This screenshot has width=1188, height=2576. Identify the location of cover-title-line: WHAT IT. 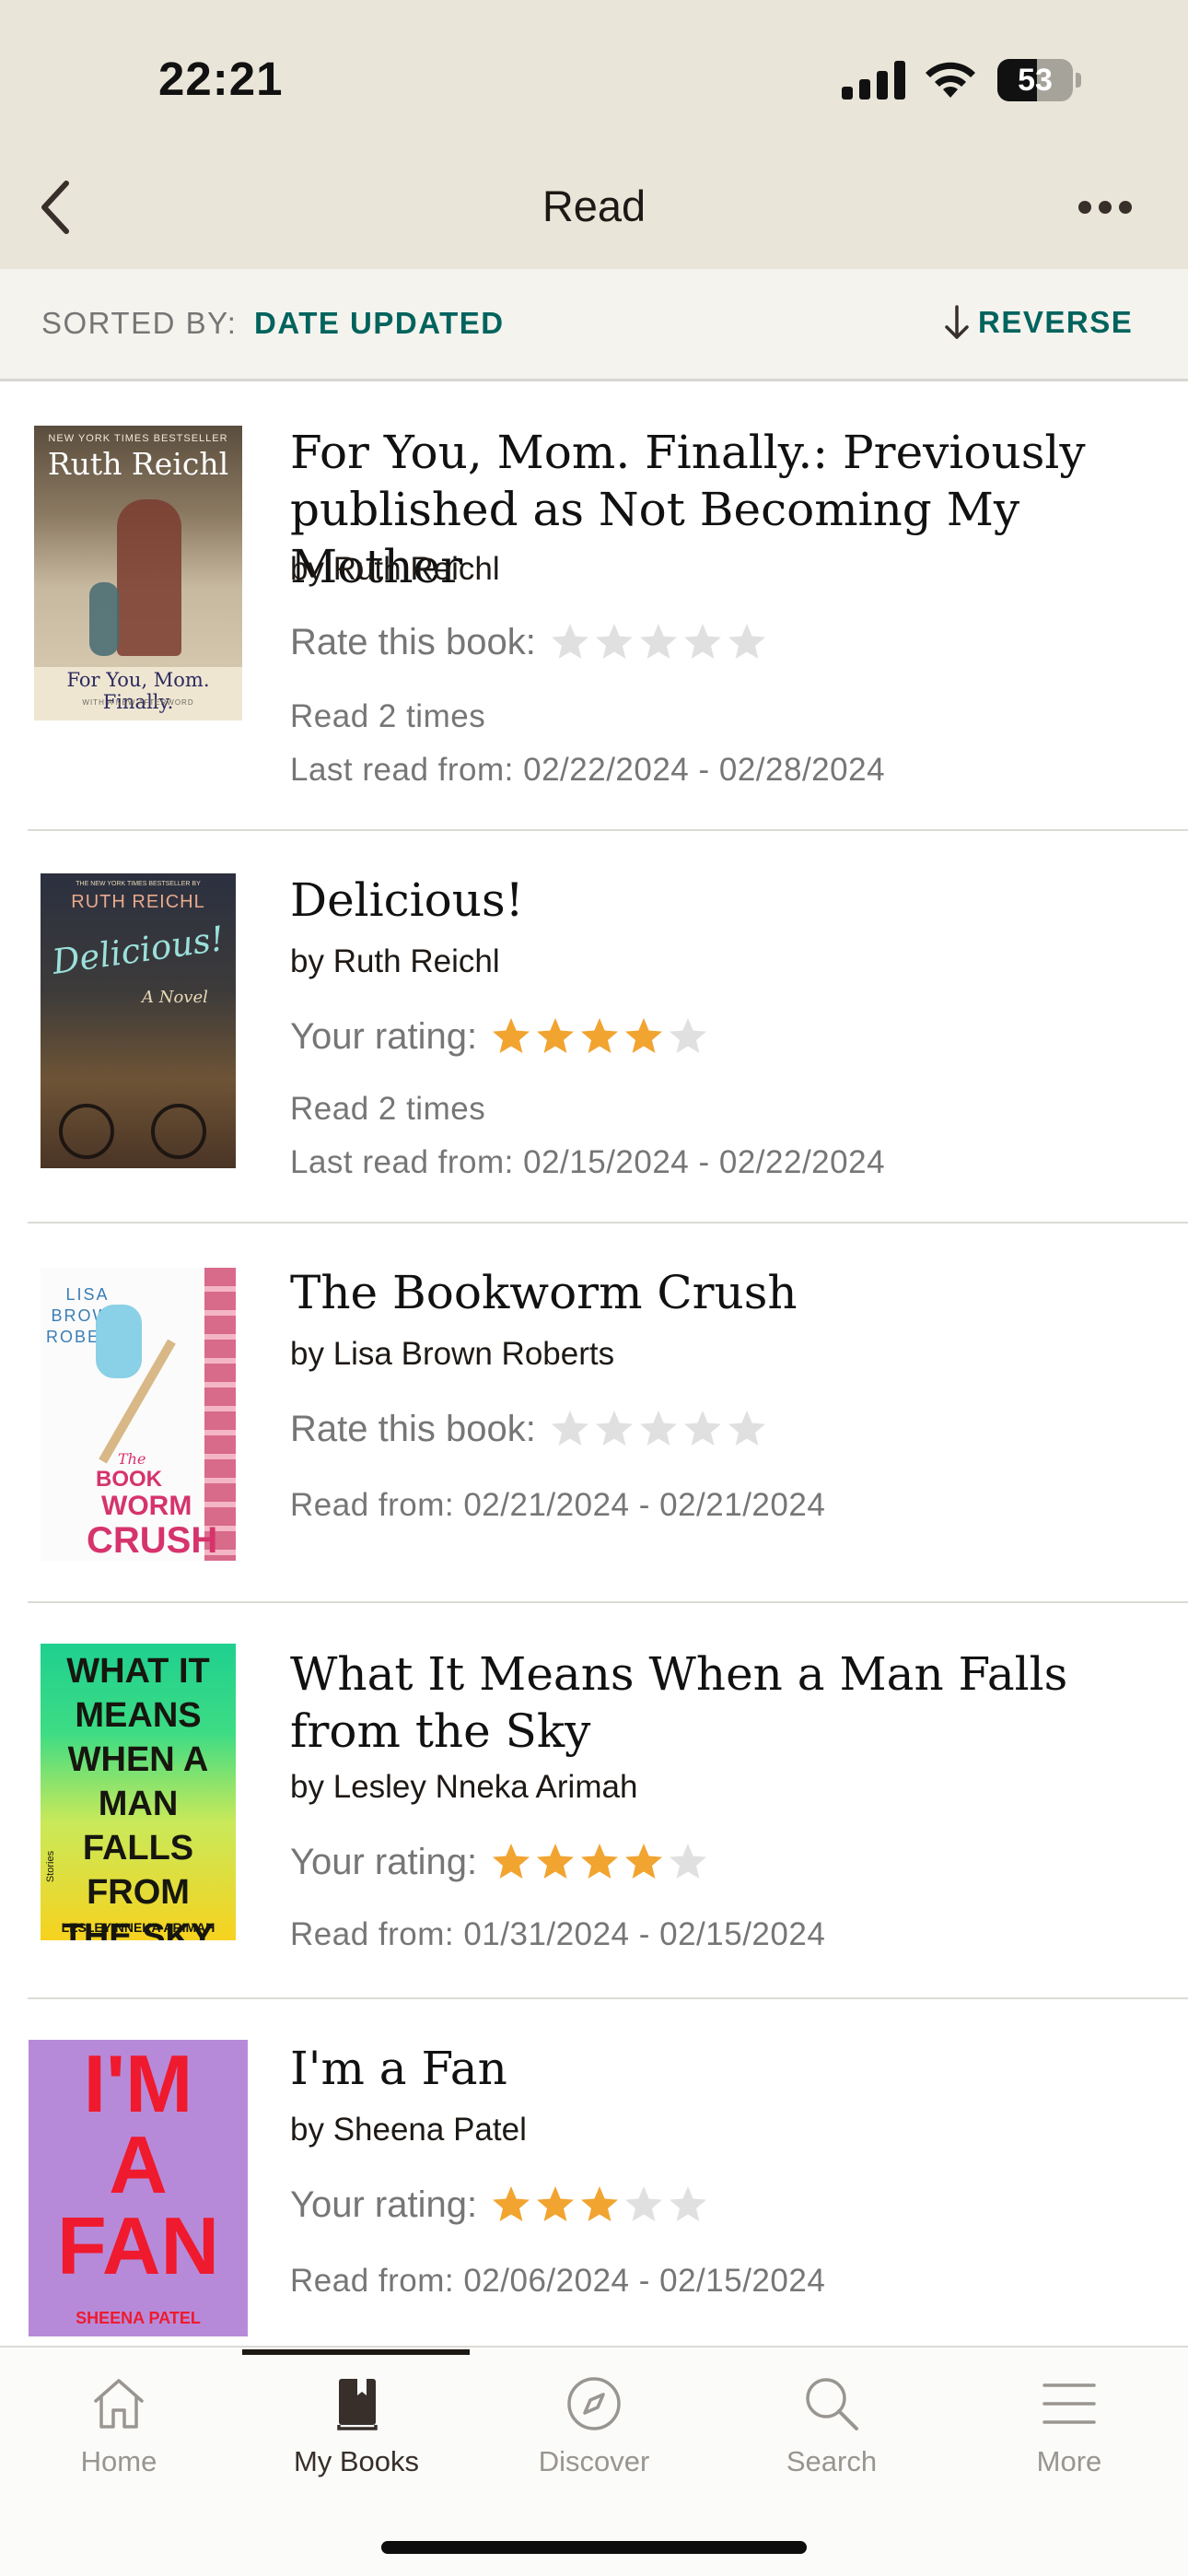
(138, 1671).